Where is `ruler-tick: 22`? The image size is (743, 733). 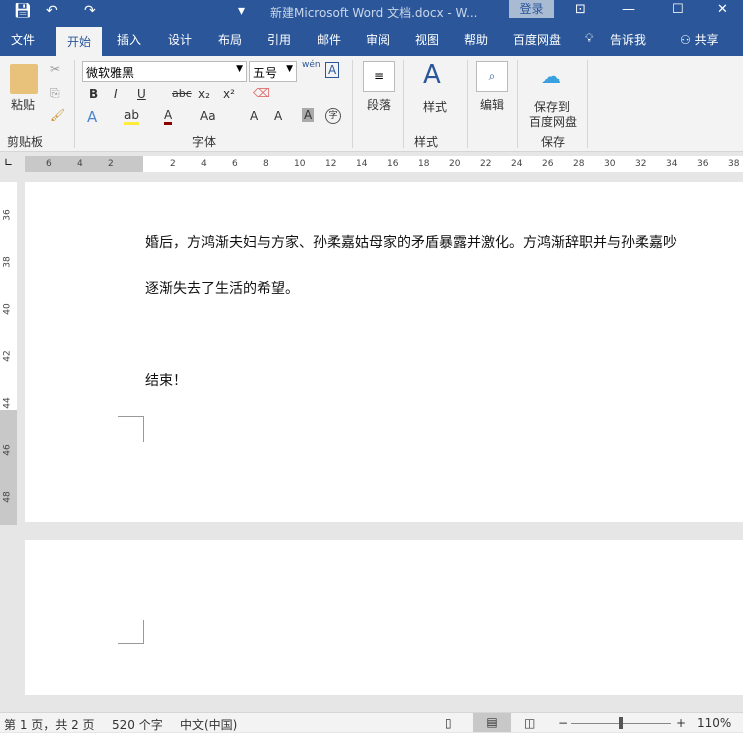 ruler-tick: 22 is located at coordinates (486, 164).